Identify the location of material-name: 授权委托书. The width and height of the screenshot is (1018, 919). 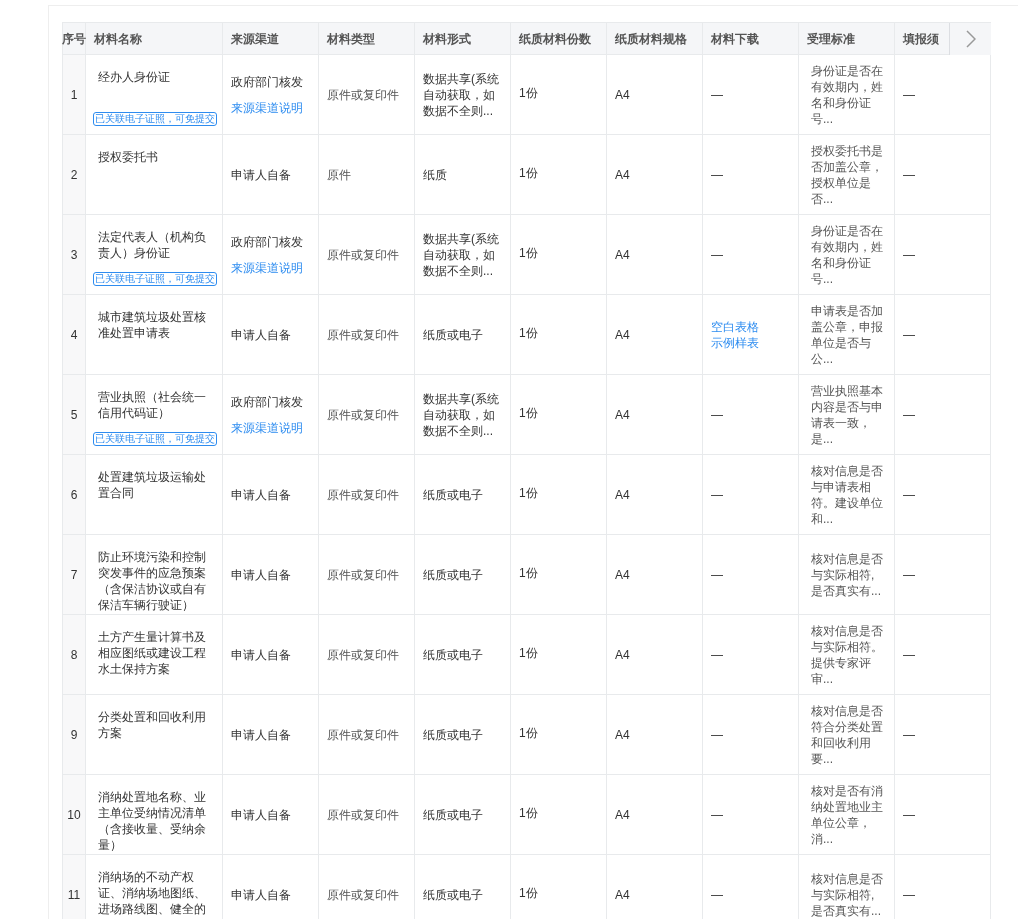
(128, 157).